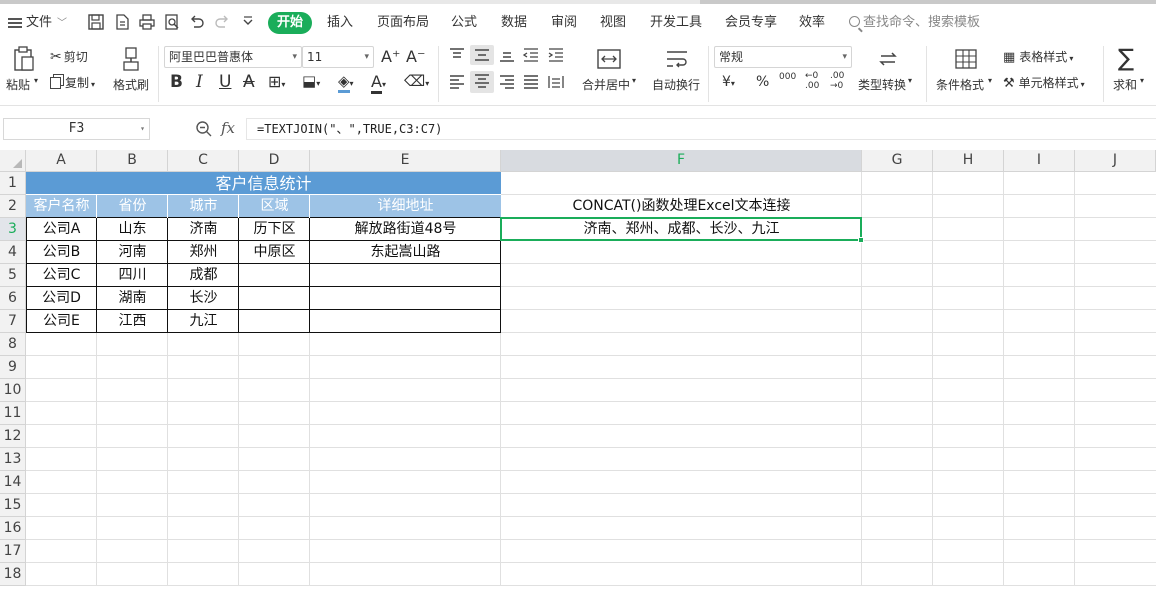 The height and width of the screenshot is (592, 1156). Describe the element at coordinates (507, 55) in the screenshot. I see `align-bottom-icon` at that location.